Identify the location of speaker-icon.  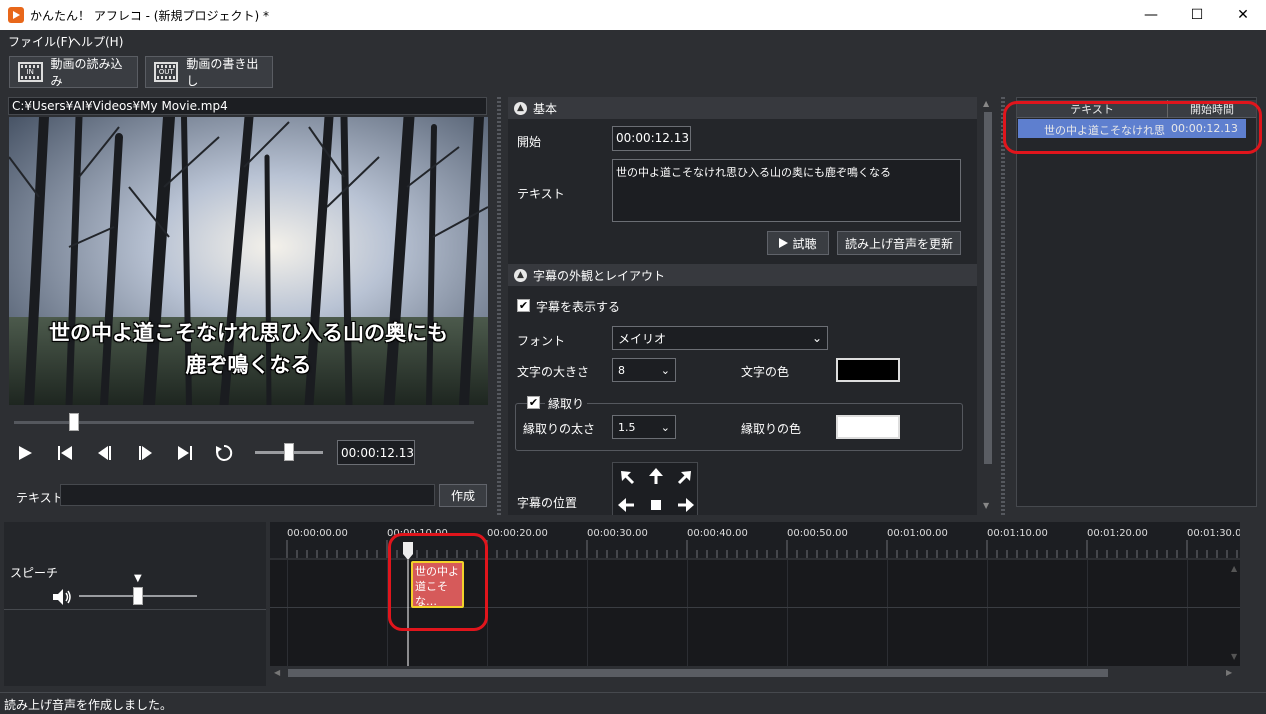
(62, 598).